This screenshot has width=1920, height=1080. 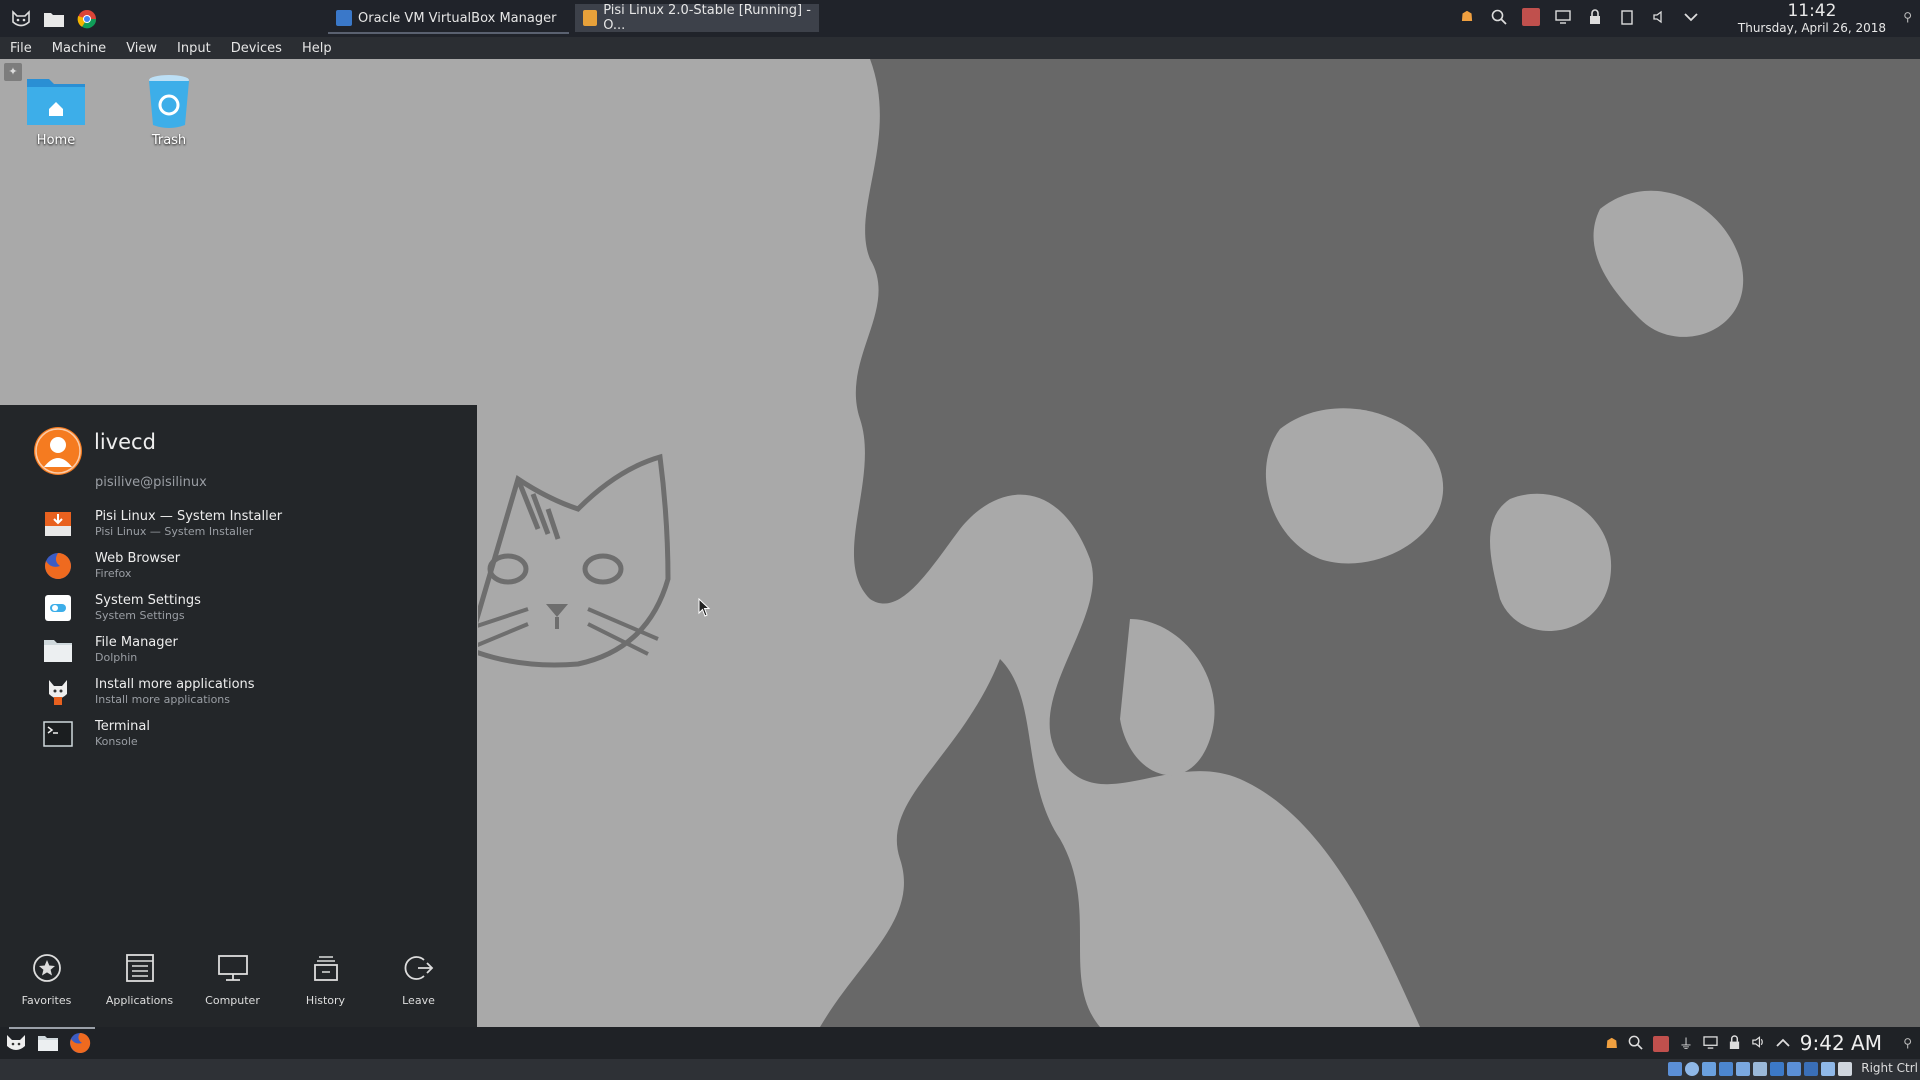 I want to click on user-header: livecd, so click(x=95, y=451).